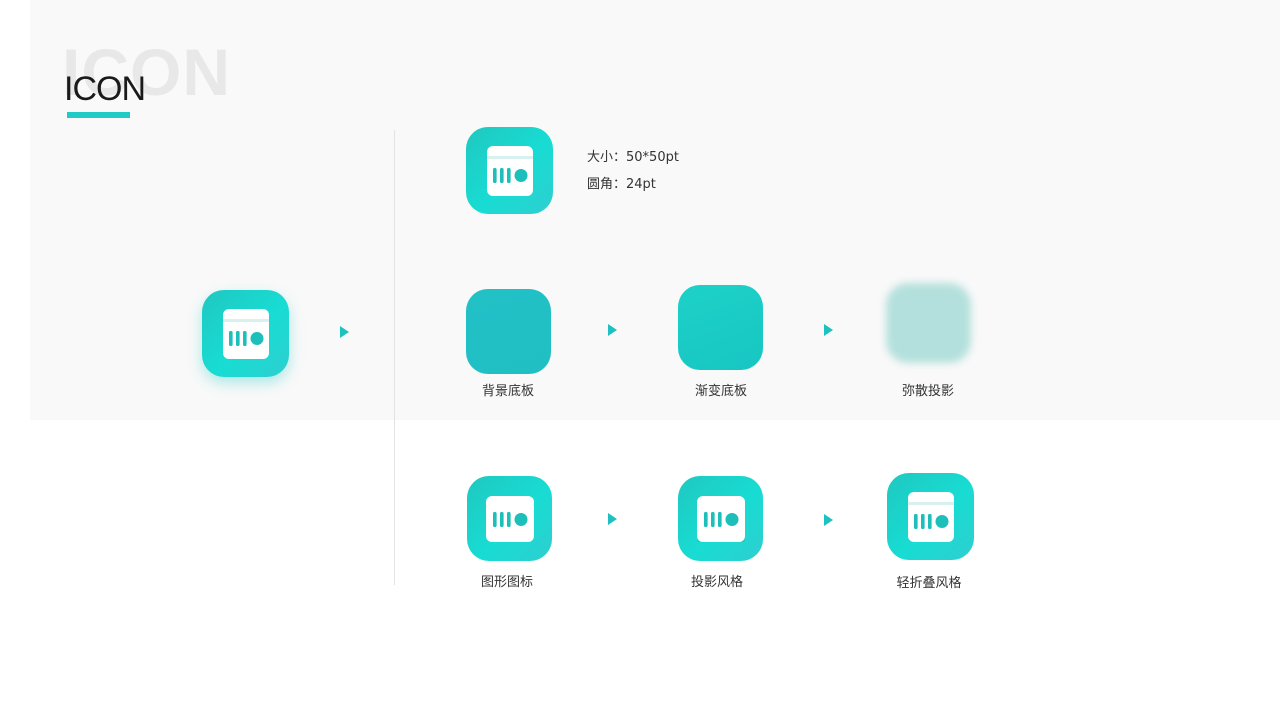 The height and width of the screenshot is (720, 1280). Describe the element at coordinates (394, 357) in the screenshot. I see `vertical-divider` at that location.